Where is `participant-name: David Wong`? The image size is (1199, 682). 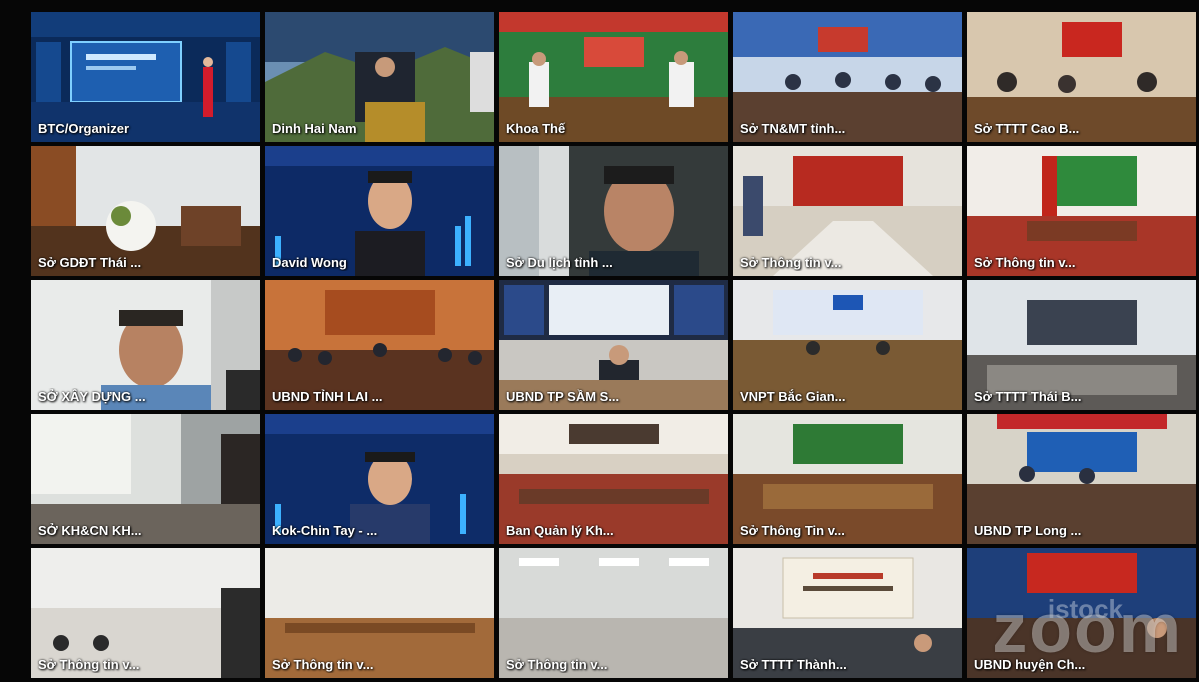
participant-name: David Wong is located at coordinates (309, 262).